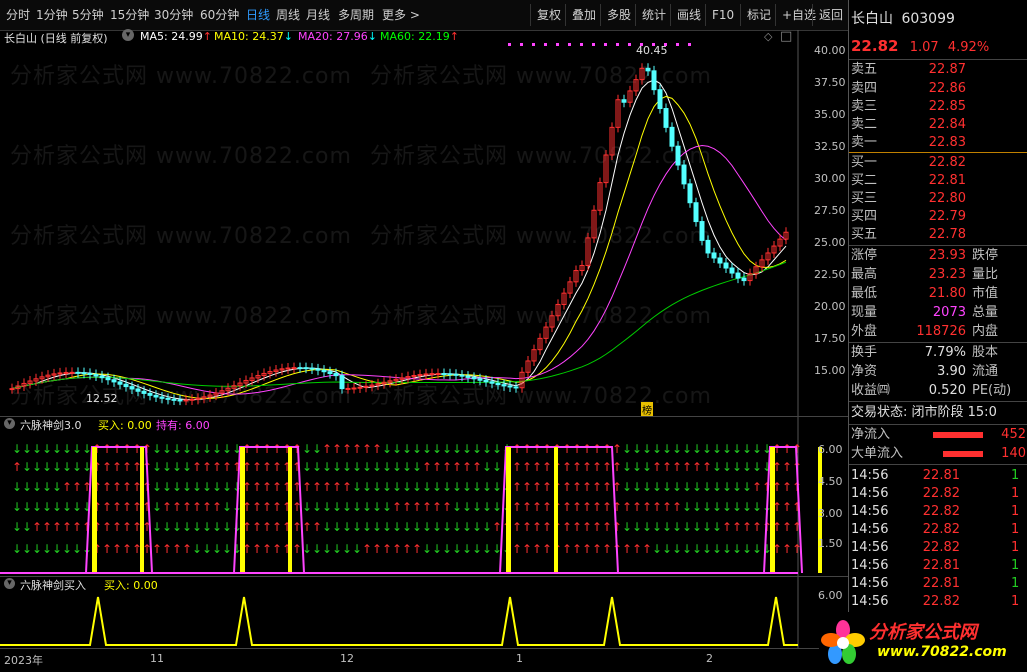 This screenshot has width=1027, height=672. Describe the element at coordinates (924, 412) in the screenshot. I see `trade-state: 交易状态: 闭市阶段 15:0` at that location.